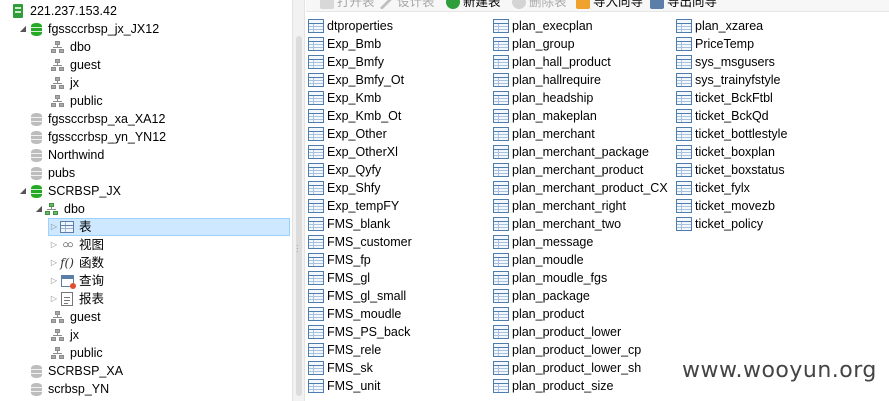 The width and height of the screenshot is (889, 401). What do you see at coordinates (339, 278) in the screenshot?
I see `table-item: FMS_gl` at bounding box center [339, 278].